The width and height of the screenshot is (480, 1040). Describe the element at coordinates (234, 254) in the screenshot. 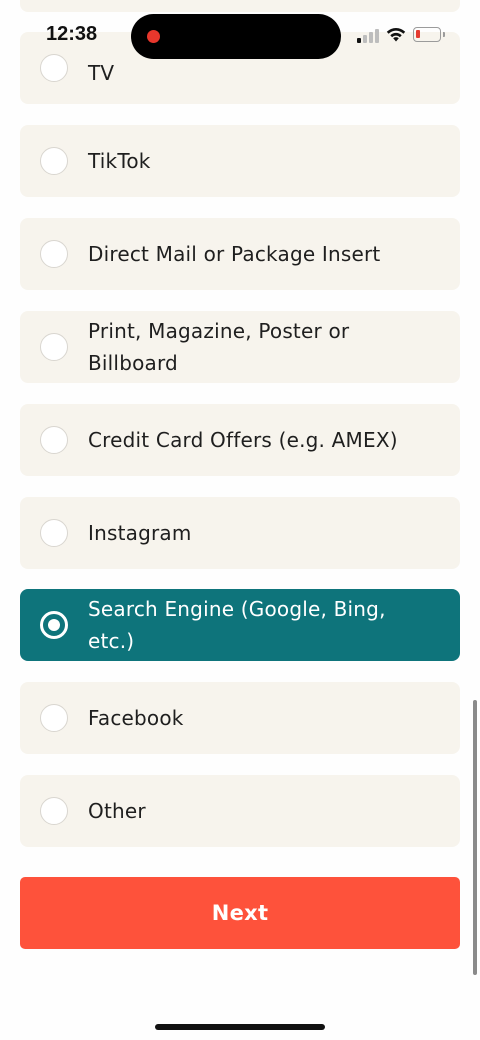

I see `option-label: Direct Mail or Package Insert` at that location.